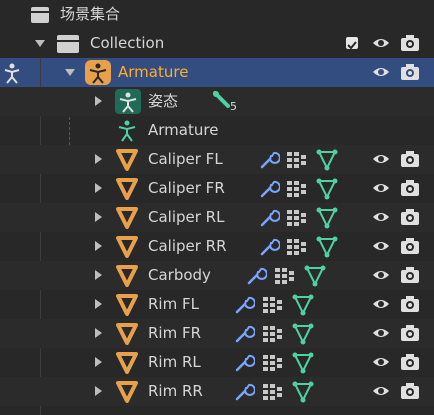  What do you see at coordinates (217, 304) in the screenshot?
I see `object-row: Rim FL` at bounding box center [217, 304].